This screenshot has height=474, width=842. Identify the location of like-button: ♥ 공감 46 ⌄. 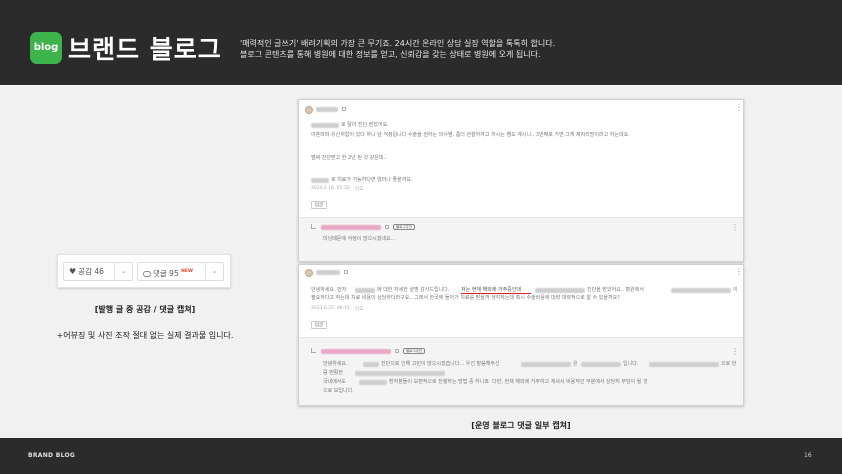
(98, 271).